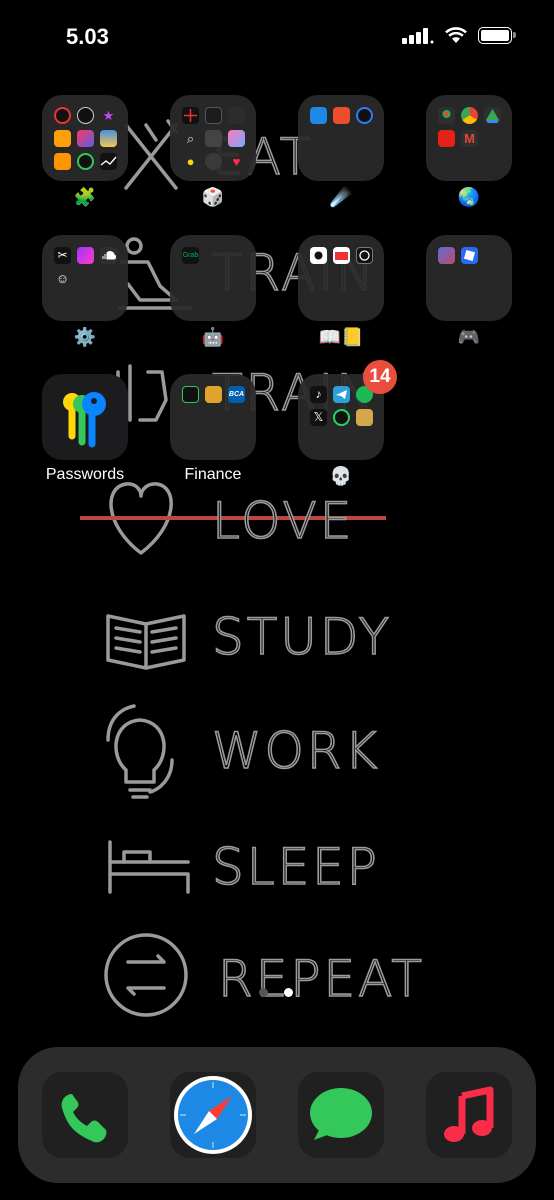  I want to click on lightbulb-dollar-icon, so click(140, 751).